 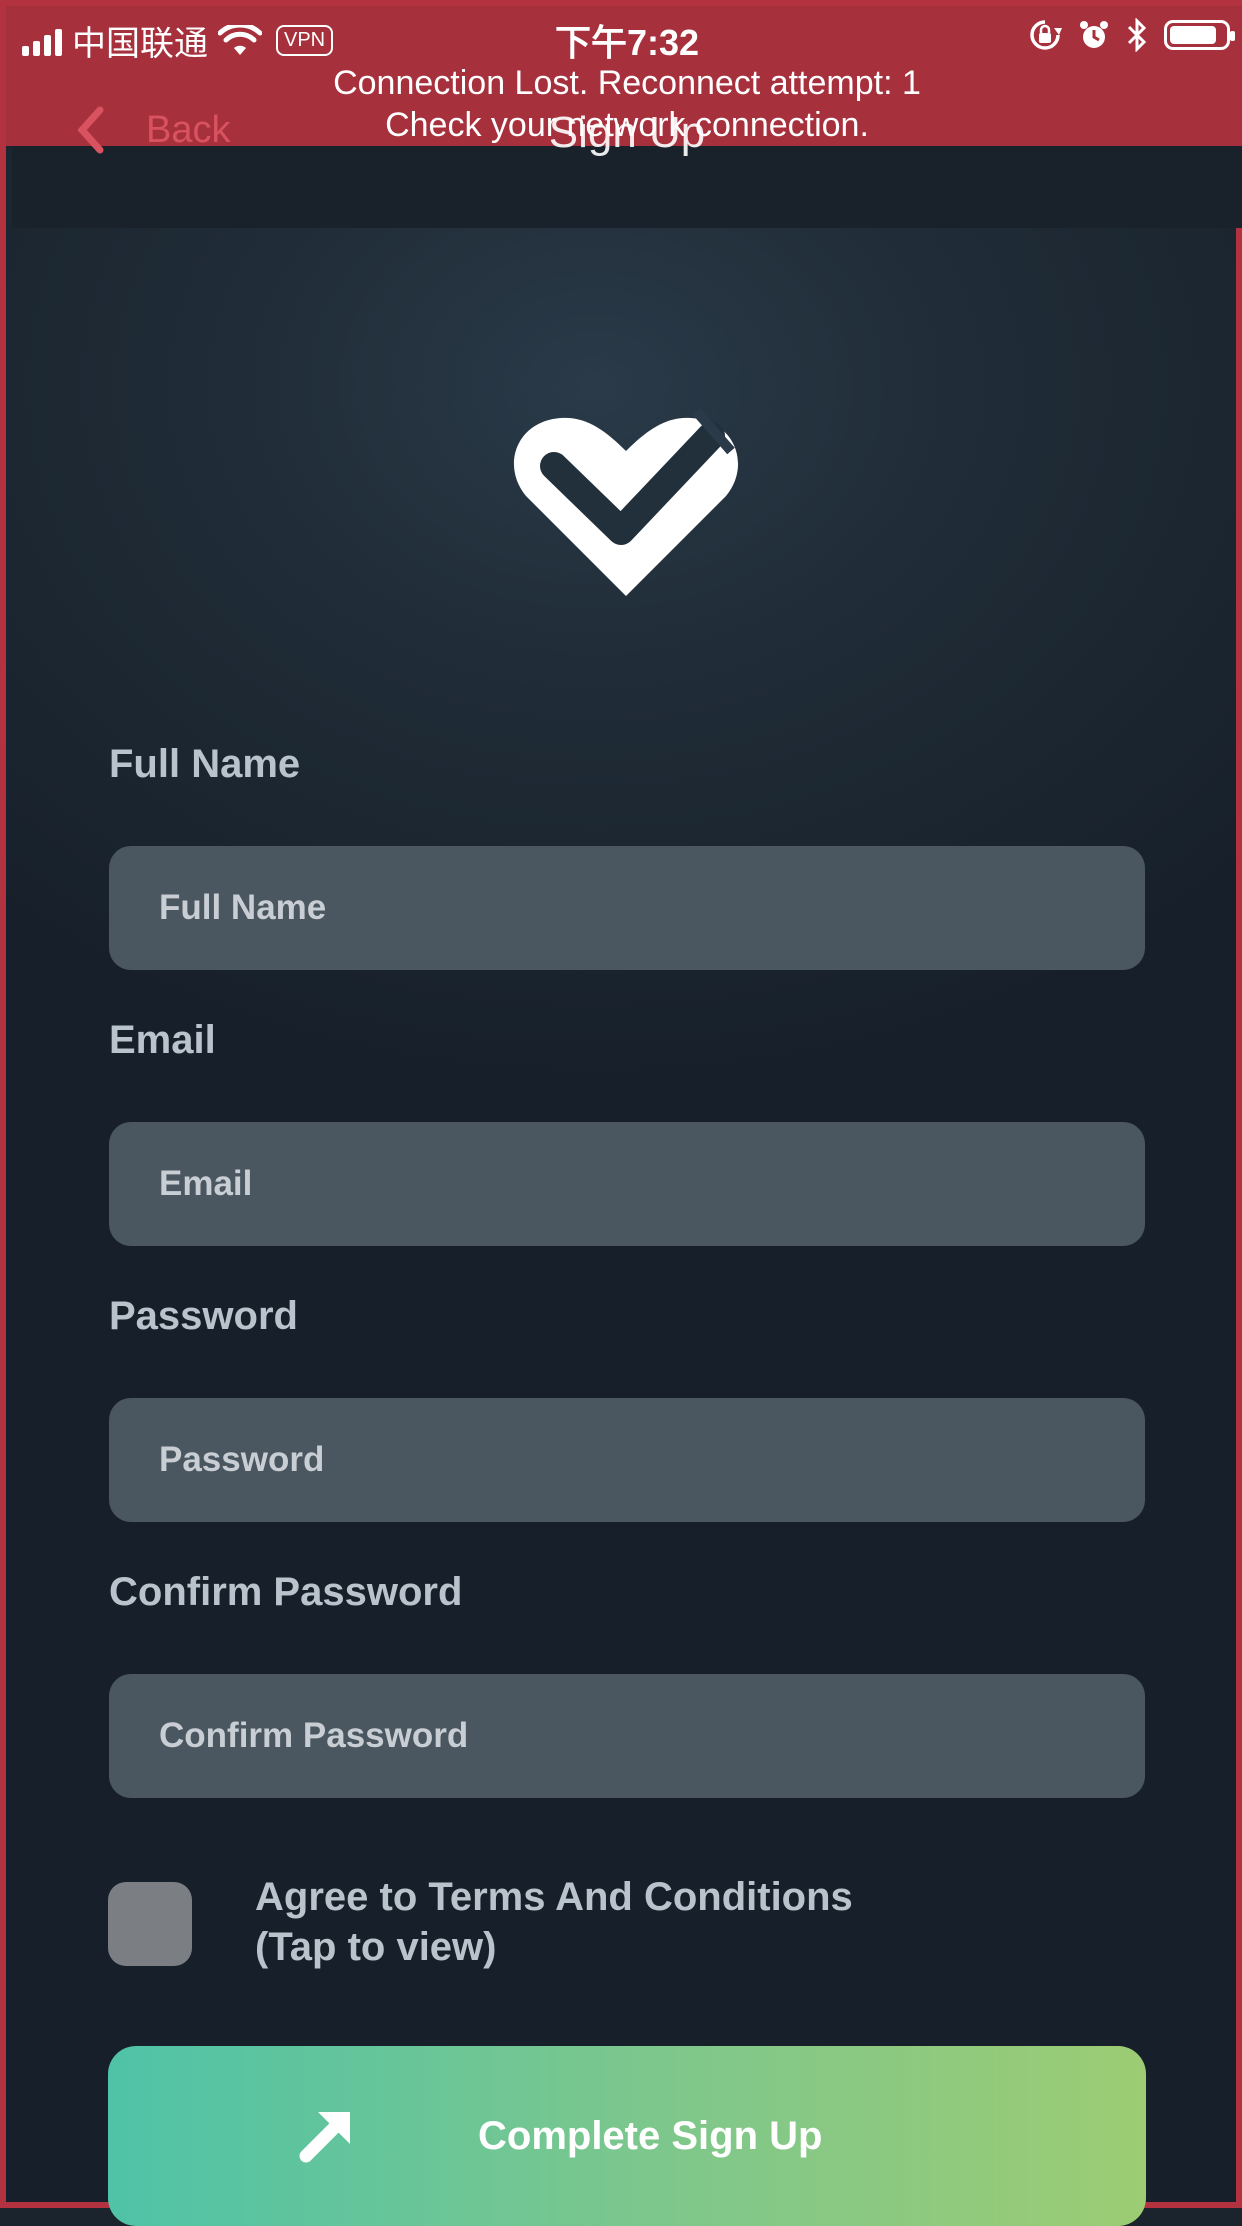 What do you see at coordinates (203, 1316) in the screenshot?
I see `password-label: Password` at bounding box center [203, 1316].